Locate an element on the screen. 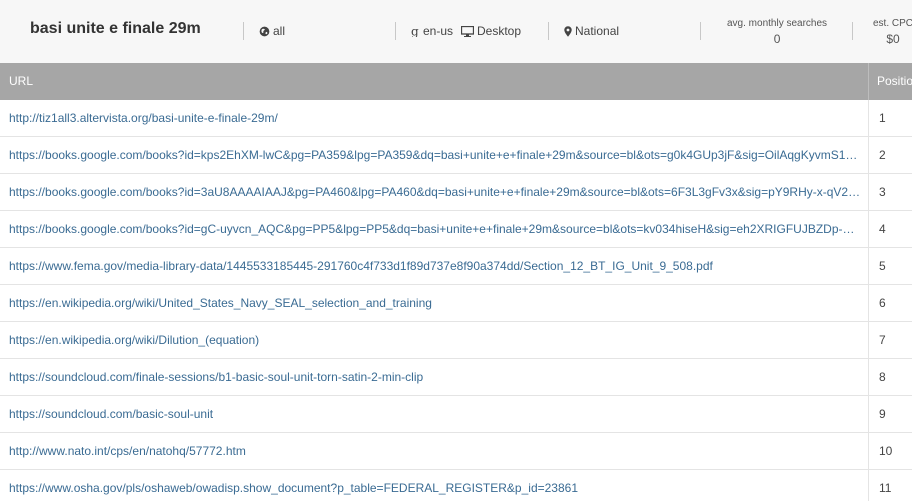  result-position: 5 is located at coordinates (890, 266).